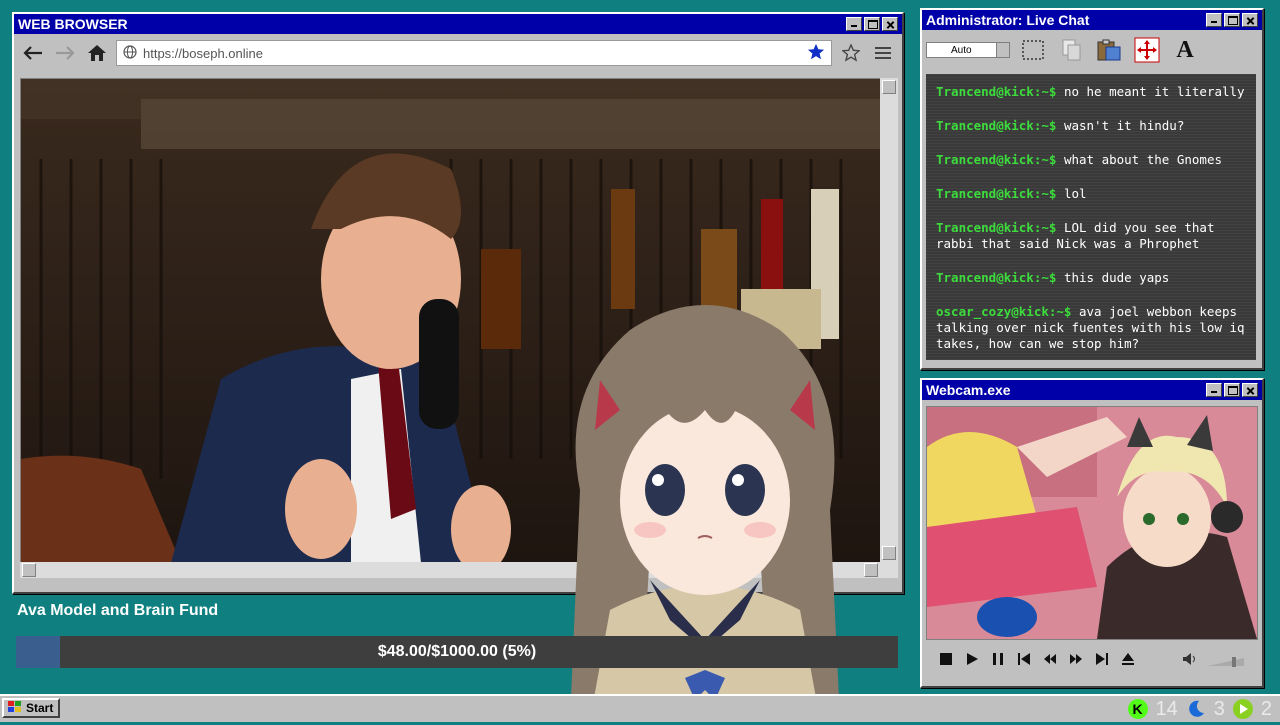 This screenshot has width=1280, height=725. What do you see at coordinates (1124, 125) in the screenshot?
I see `chat-text: wasn't it hindu?` at bounding box center [1124, 125].